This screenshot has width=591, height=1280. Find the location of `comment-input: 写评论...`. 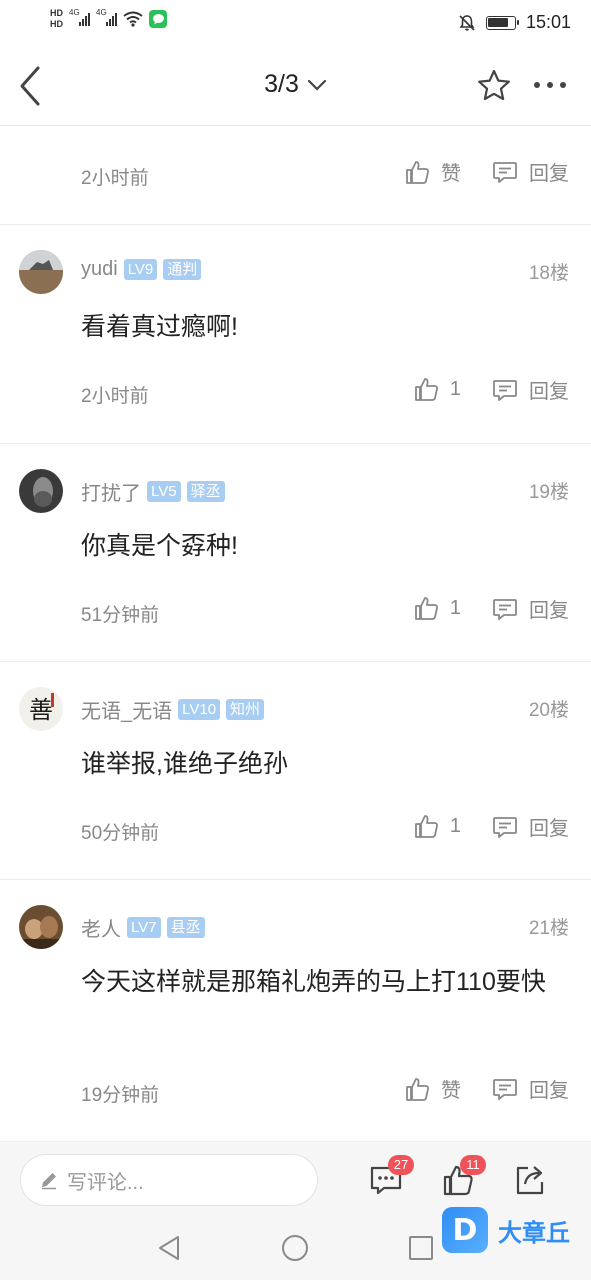

comment-input: 写评论... is located at coordinates (169, 1180).